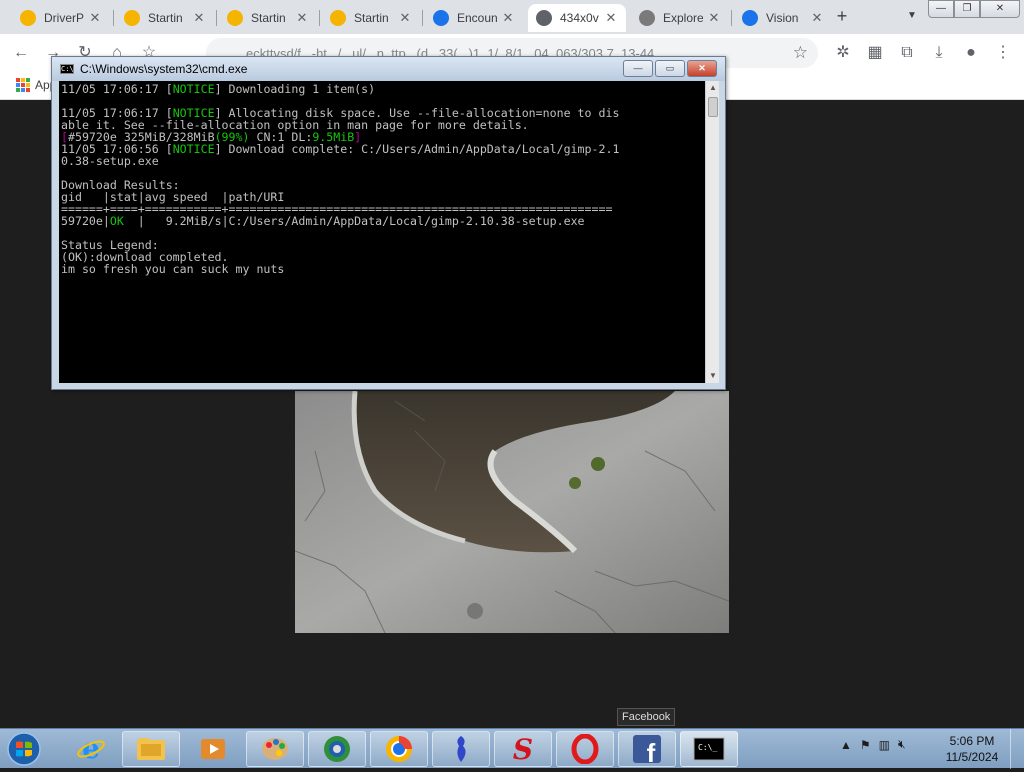 This screenshot has height=772, width=1024. Describe the element at coordinates (873, 744) in the screenshot. I see `system-tray: ▲ ⚑ ▥ 🔇︎` at that location.